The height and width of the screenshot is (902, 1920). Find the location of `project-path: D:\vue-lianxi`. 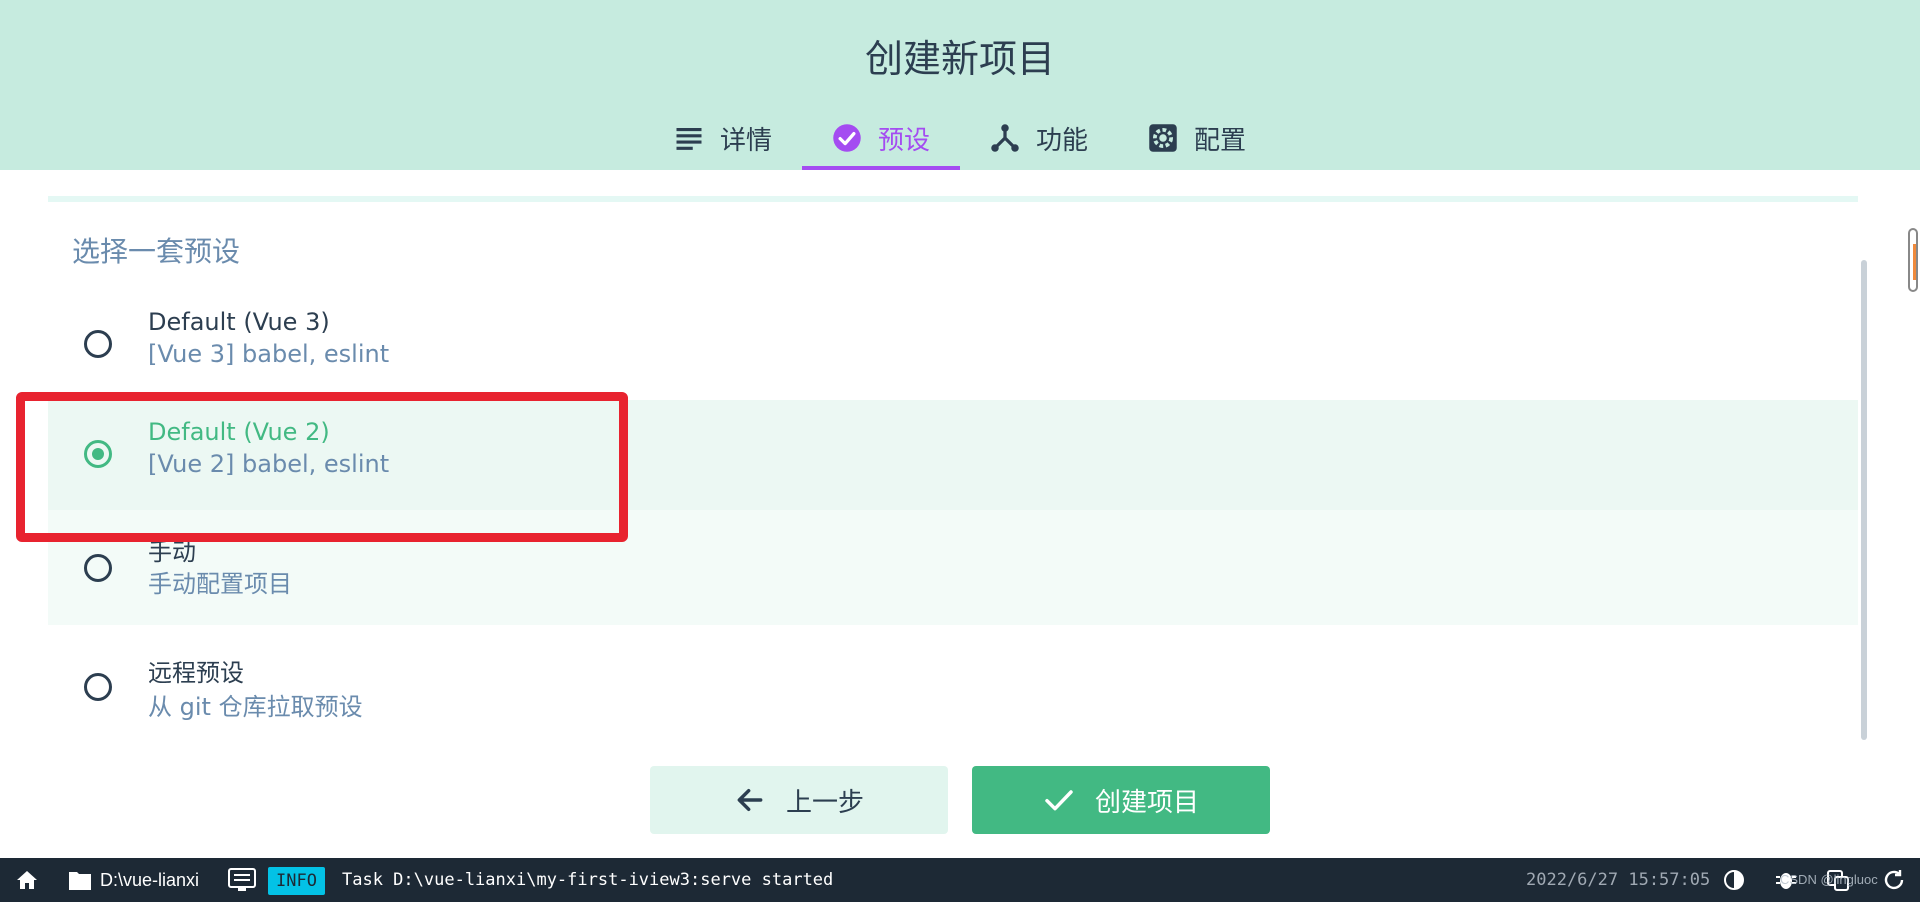

project-path: D:\vue-lianxi is located at coordinates (149, 880).